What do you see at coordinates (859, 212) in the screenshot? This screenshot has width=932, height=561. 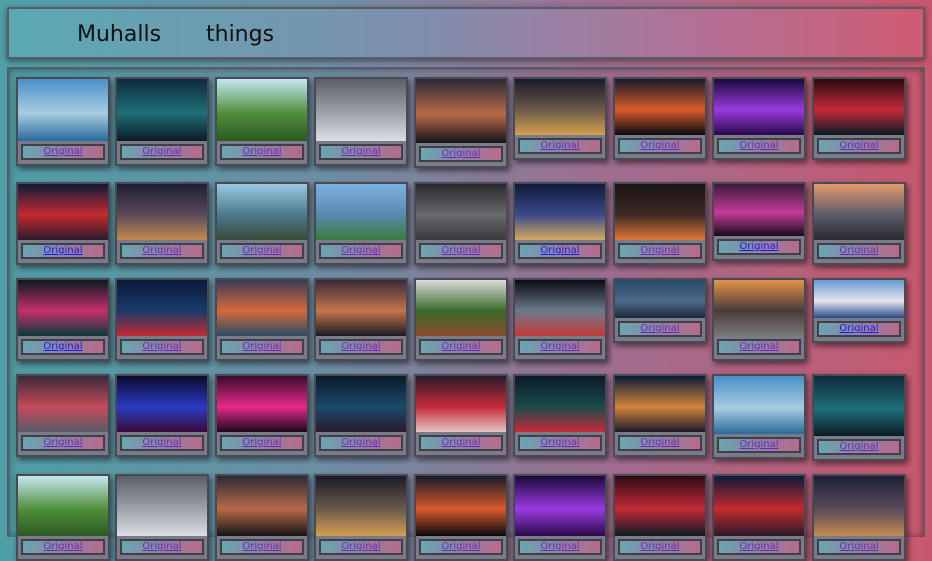 I see `train-station-photo` at bounding box center [859, 212].